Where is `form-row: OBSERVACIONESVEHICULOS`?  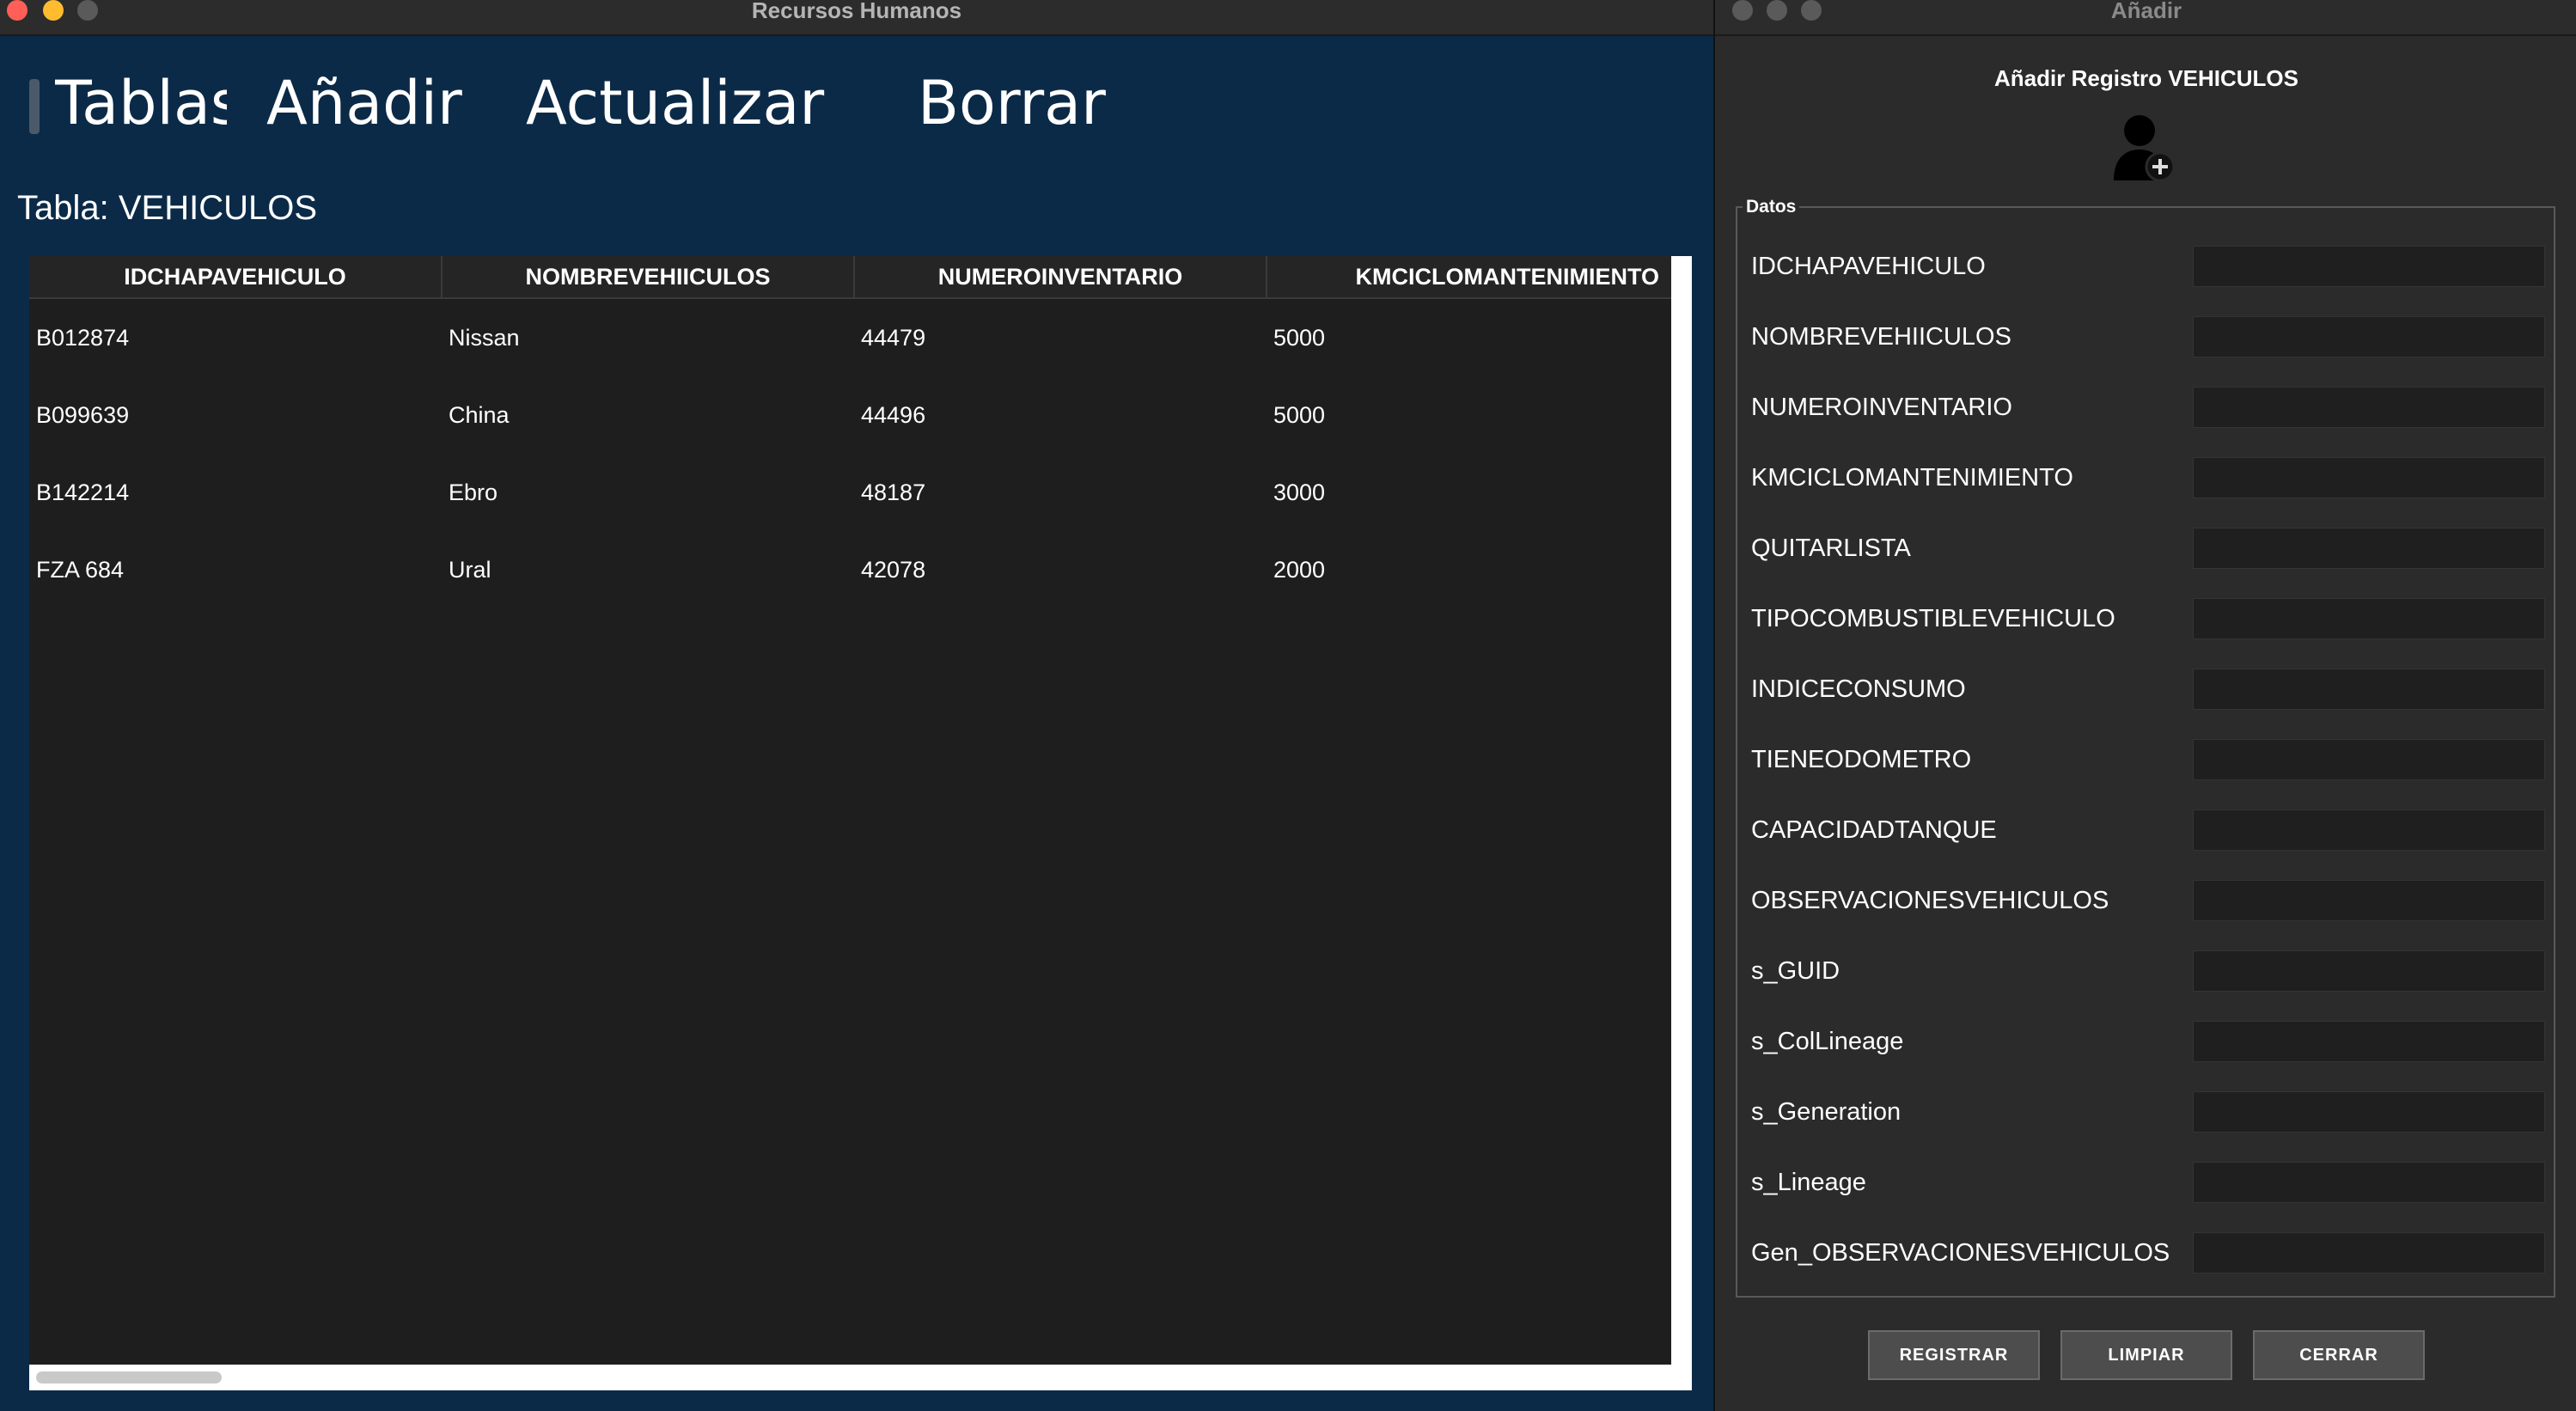
form-row: OBSERVACIONESVEHICULOS is located at coordinates (2145, 901).